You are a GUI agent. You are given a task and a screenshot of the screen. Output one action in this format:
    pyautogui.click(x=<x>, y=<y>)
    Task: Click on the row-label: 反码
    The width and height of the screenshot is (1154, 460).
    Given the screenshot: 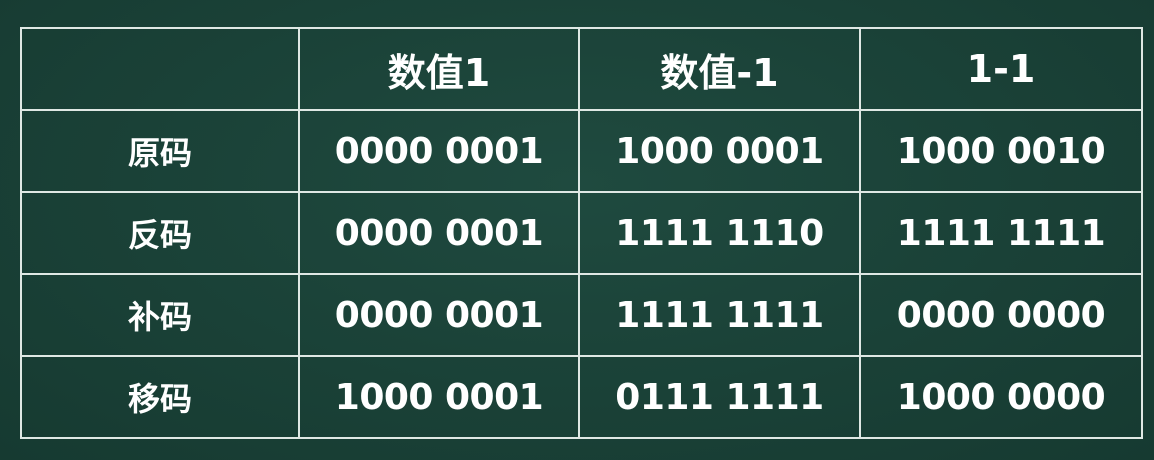 What is the action you would take?
    pyautogui.click(x=160, y=233)
    